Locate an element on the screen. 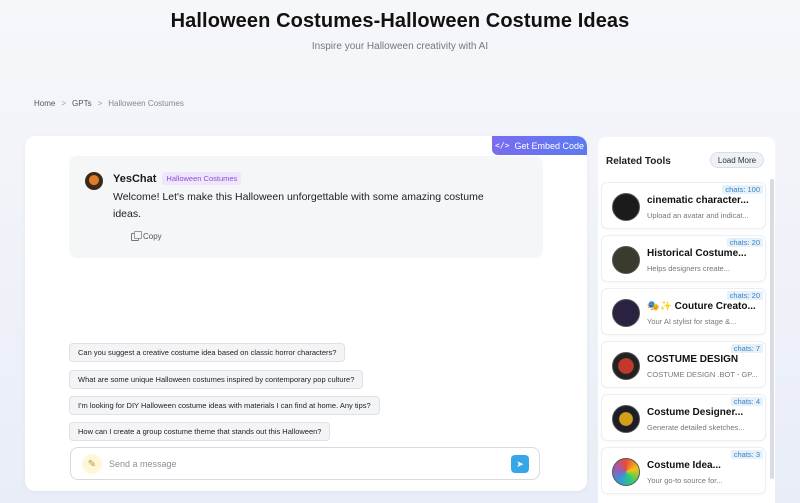 This screenshot has width=800, height=503. get-embed-code-button: </> Get Embed Code is located at coordinates (539, 145).